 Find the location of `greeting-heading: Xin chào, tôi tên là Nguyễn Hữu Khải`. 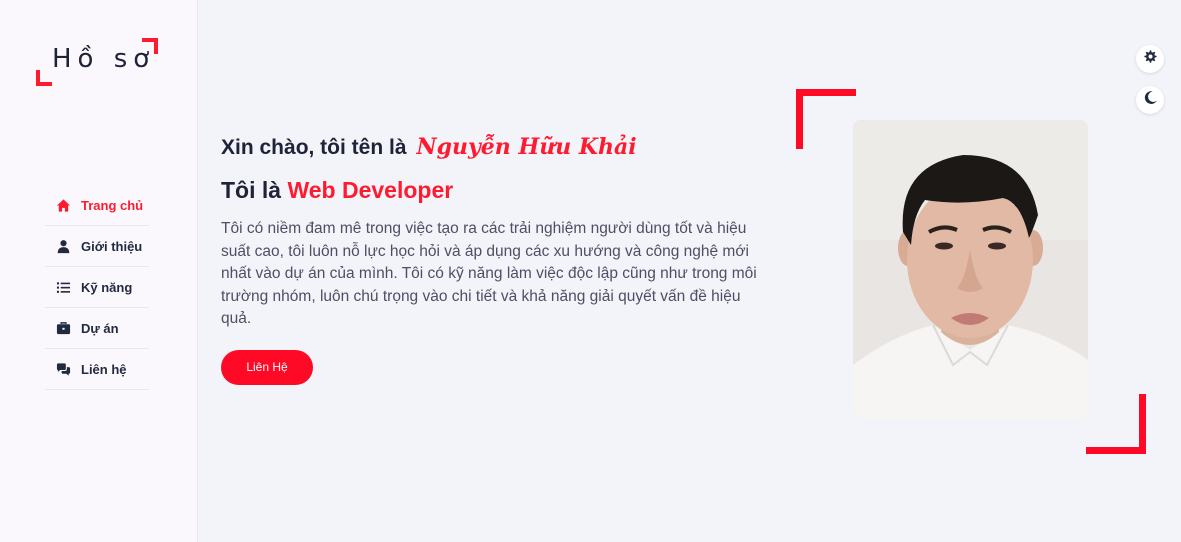

greeting-heading: Xin chào, tôi tên là Nguyễn Hữu Khải is located at coordinates (501, 147).